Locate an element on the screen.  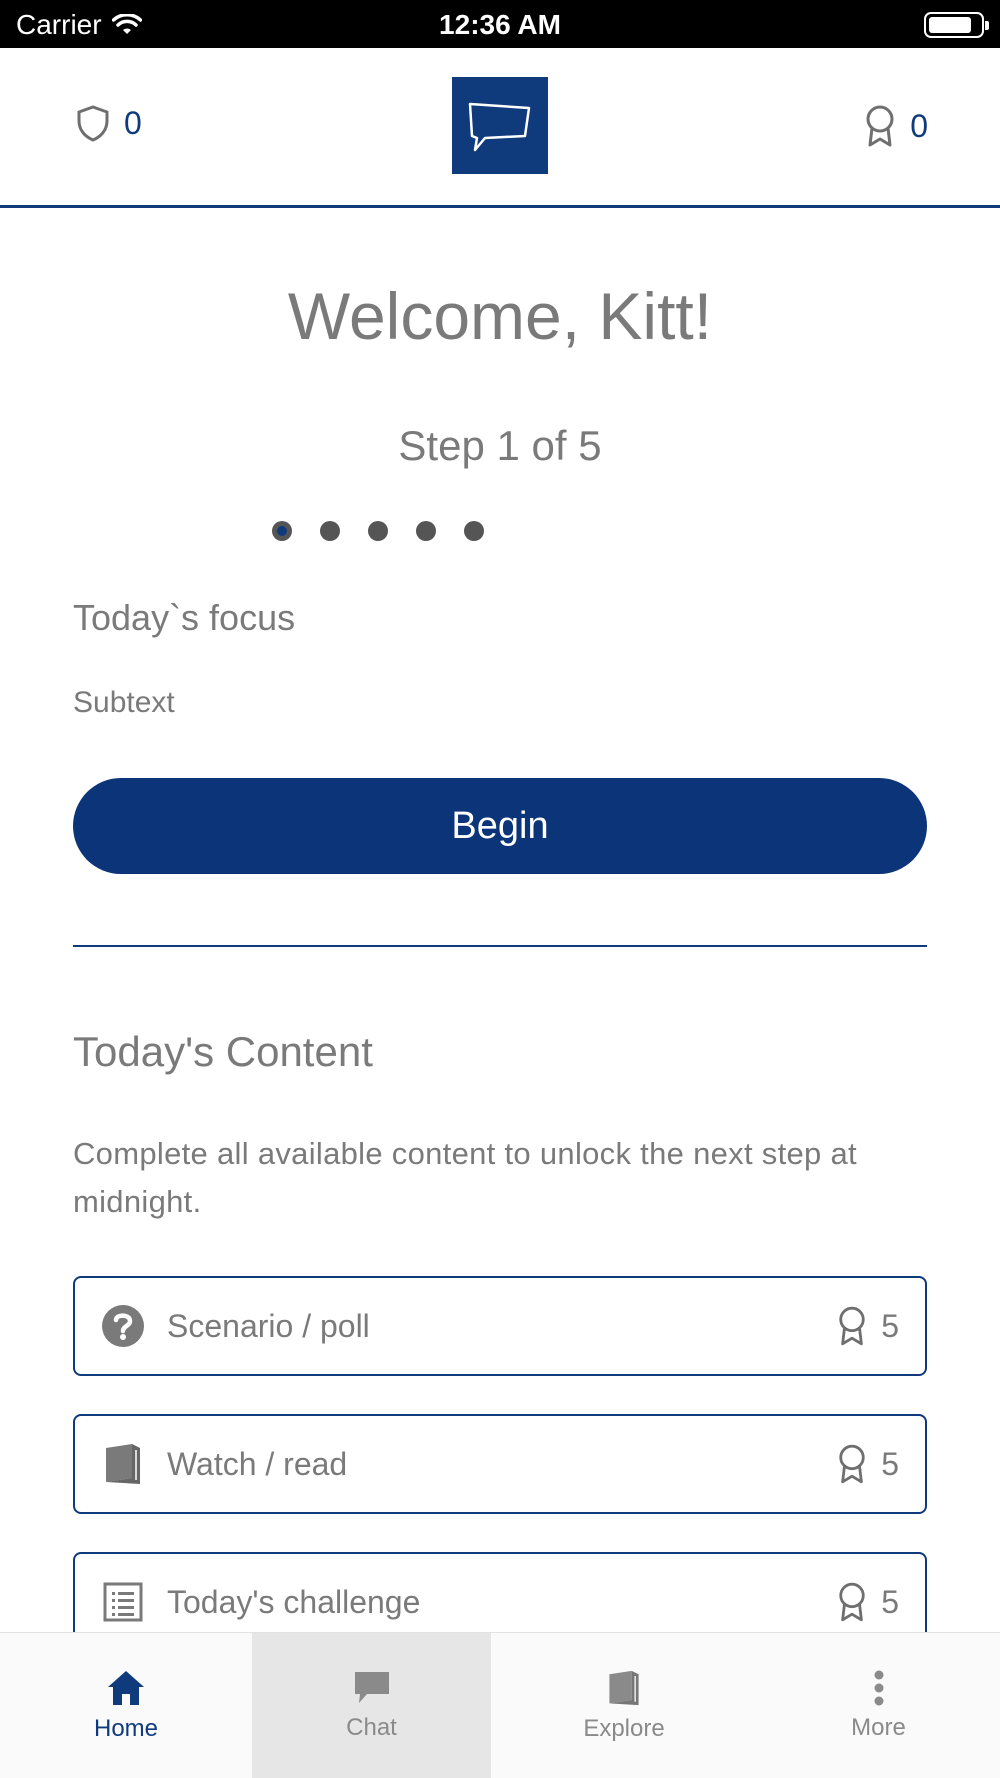
chat-icon is located at coordinates (371, 1687).